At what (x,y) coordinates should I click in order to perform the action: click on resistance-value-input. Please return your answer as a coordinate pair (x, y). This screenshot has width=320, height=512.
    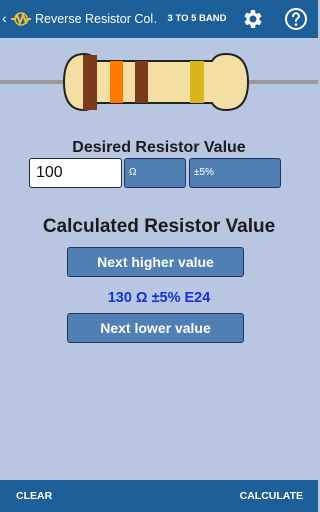
    Looking at the image, I should click on (75, 173).